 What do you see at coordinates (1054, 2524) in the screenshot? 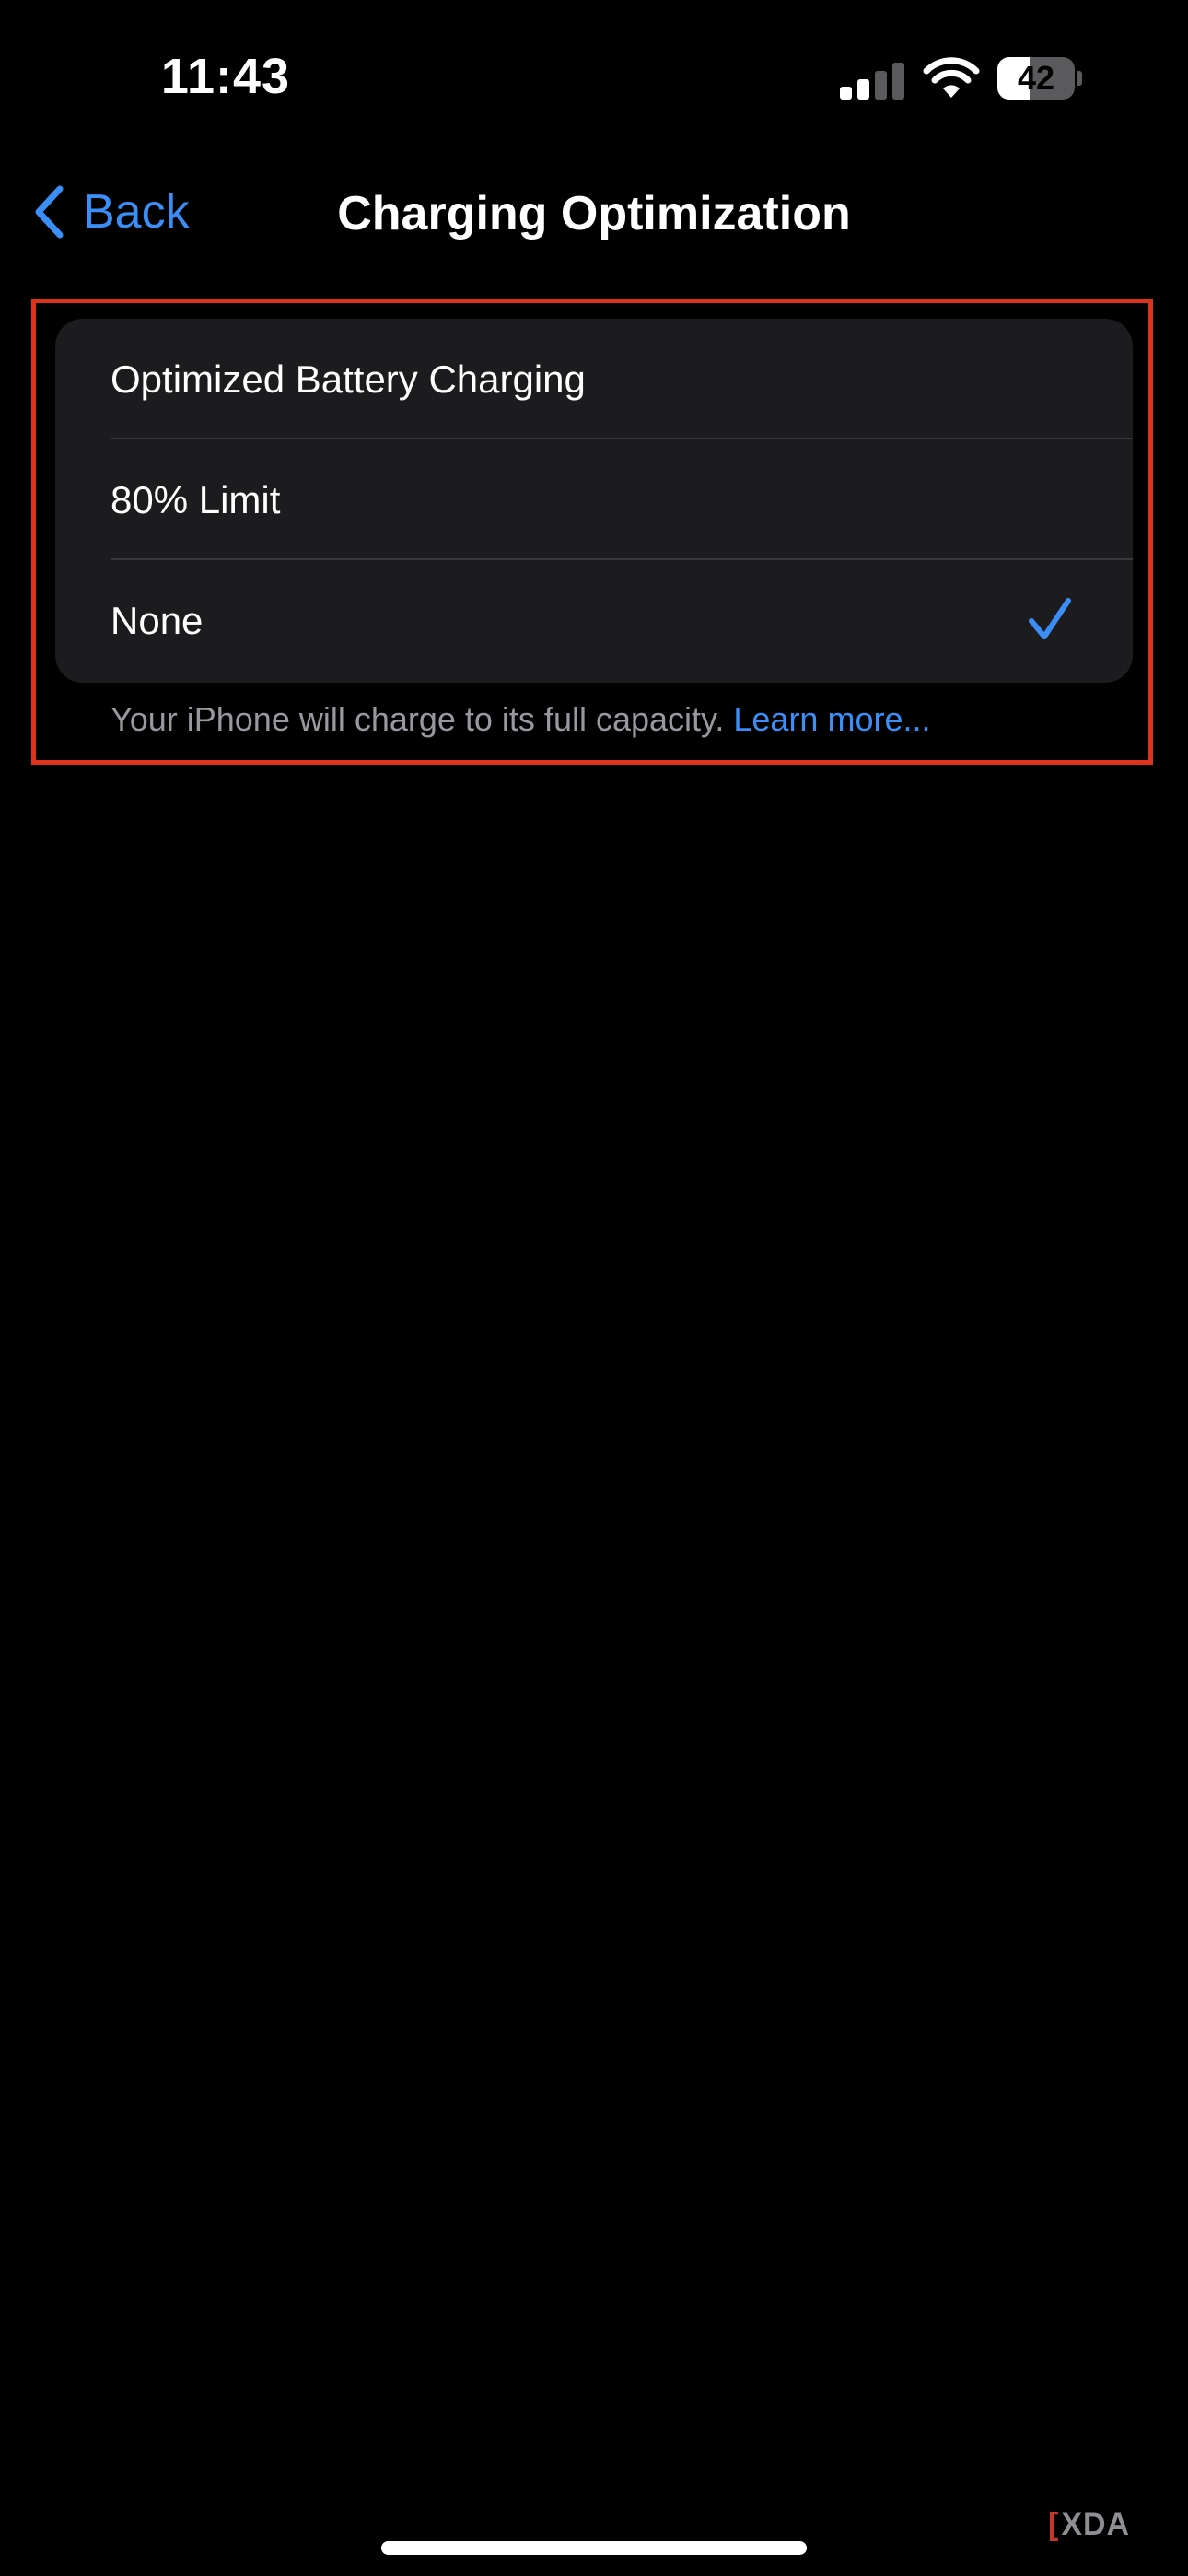
I see `xda-bracket-icon: [` at bounding box center [1054, 2524].